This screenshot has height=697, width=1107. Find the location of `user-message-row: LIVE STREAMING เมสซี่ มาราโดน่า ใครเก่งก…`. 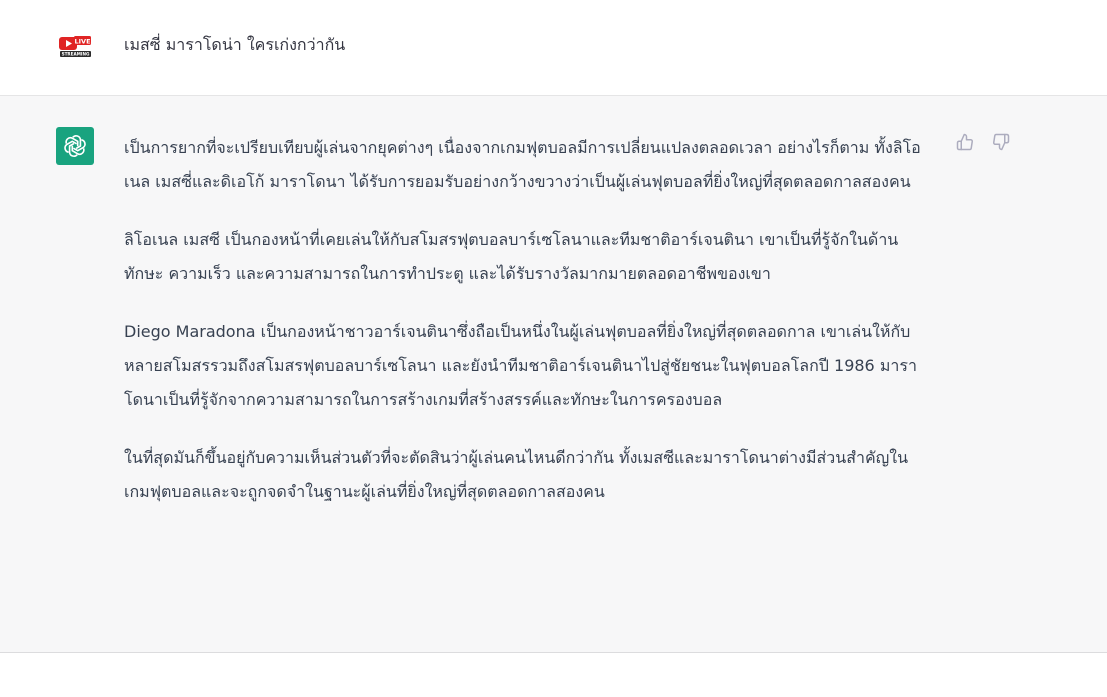

user-message-row: LIVE STREAMING เมสซี่ มาราโดน่า ใครเก่งก… is located at coordinates (553, 48).